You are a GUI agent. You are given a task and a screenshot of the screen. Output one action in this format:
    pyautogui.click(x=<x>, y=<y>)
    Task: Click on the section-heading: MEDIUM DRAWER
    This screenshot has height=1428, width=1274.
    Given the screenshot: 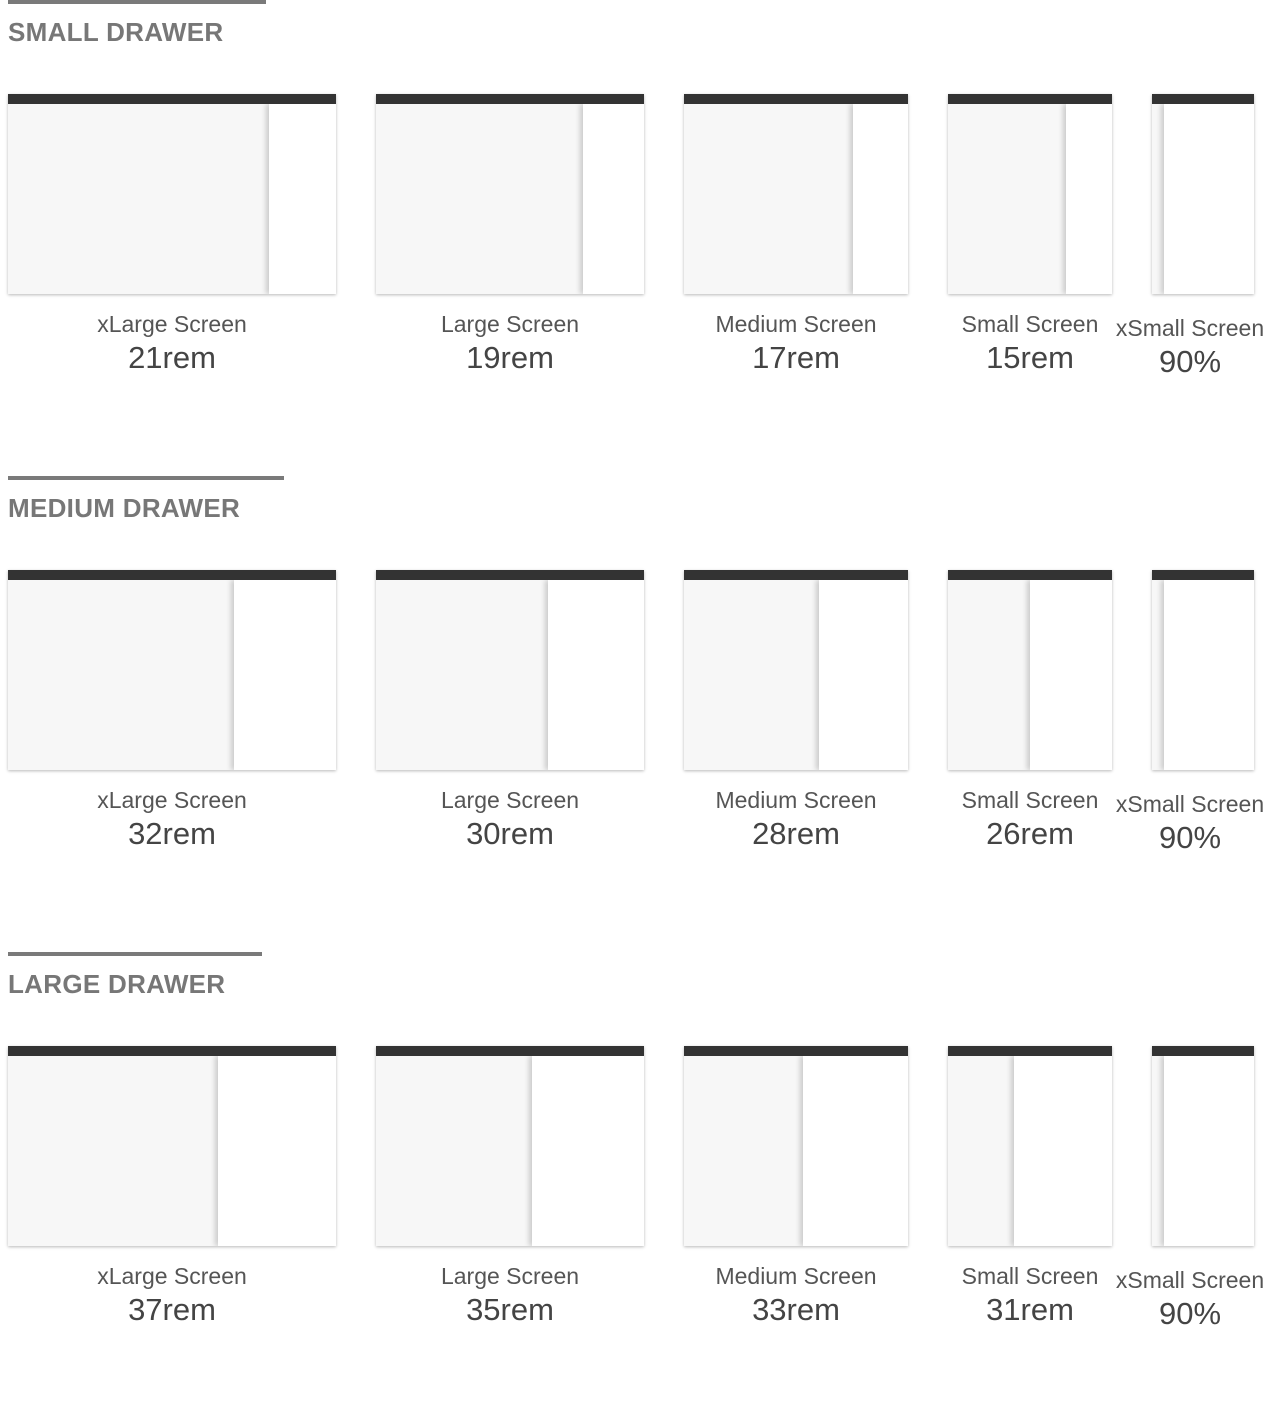 What is the action you would take?
    pyautogui.click(x=124, y=508)
    